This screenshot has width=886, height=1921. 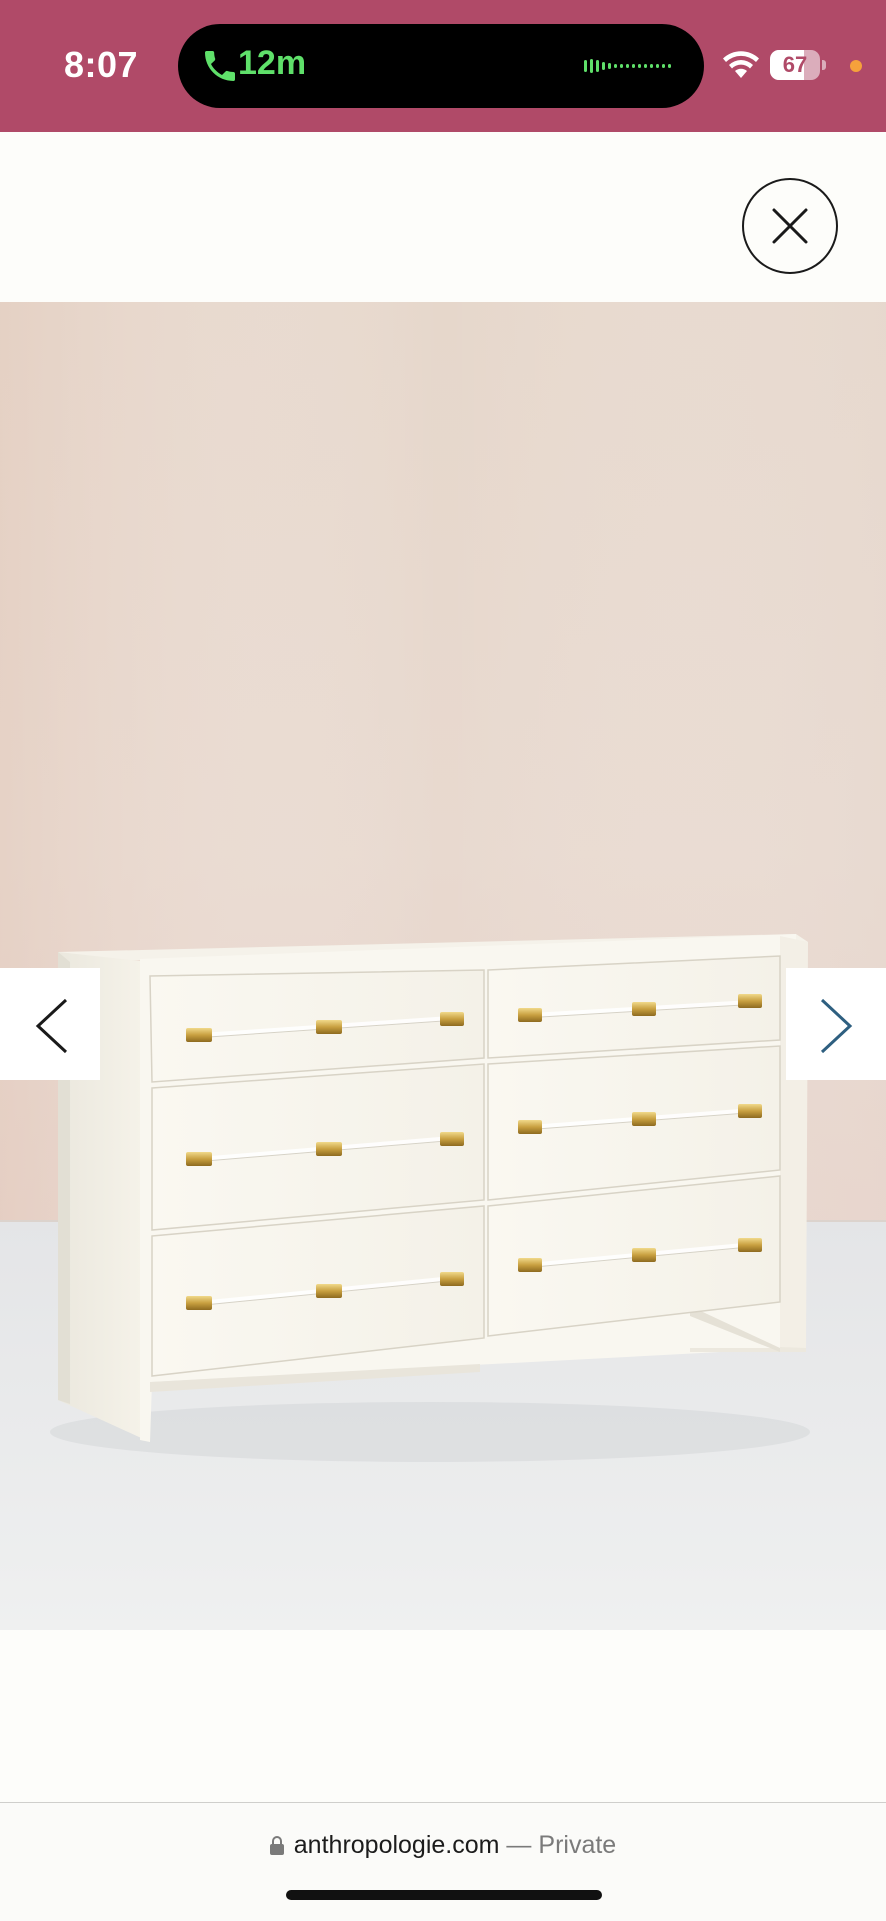 I want to click on battery-cap, so click(x=824, y=65).